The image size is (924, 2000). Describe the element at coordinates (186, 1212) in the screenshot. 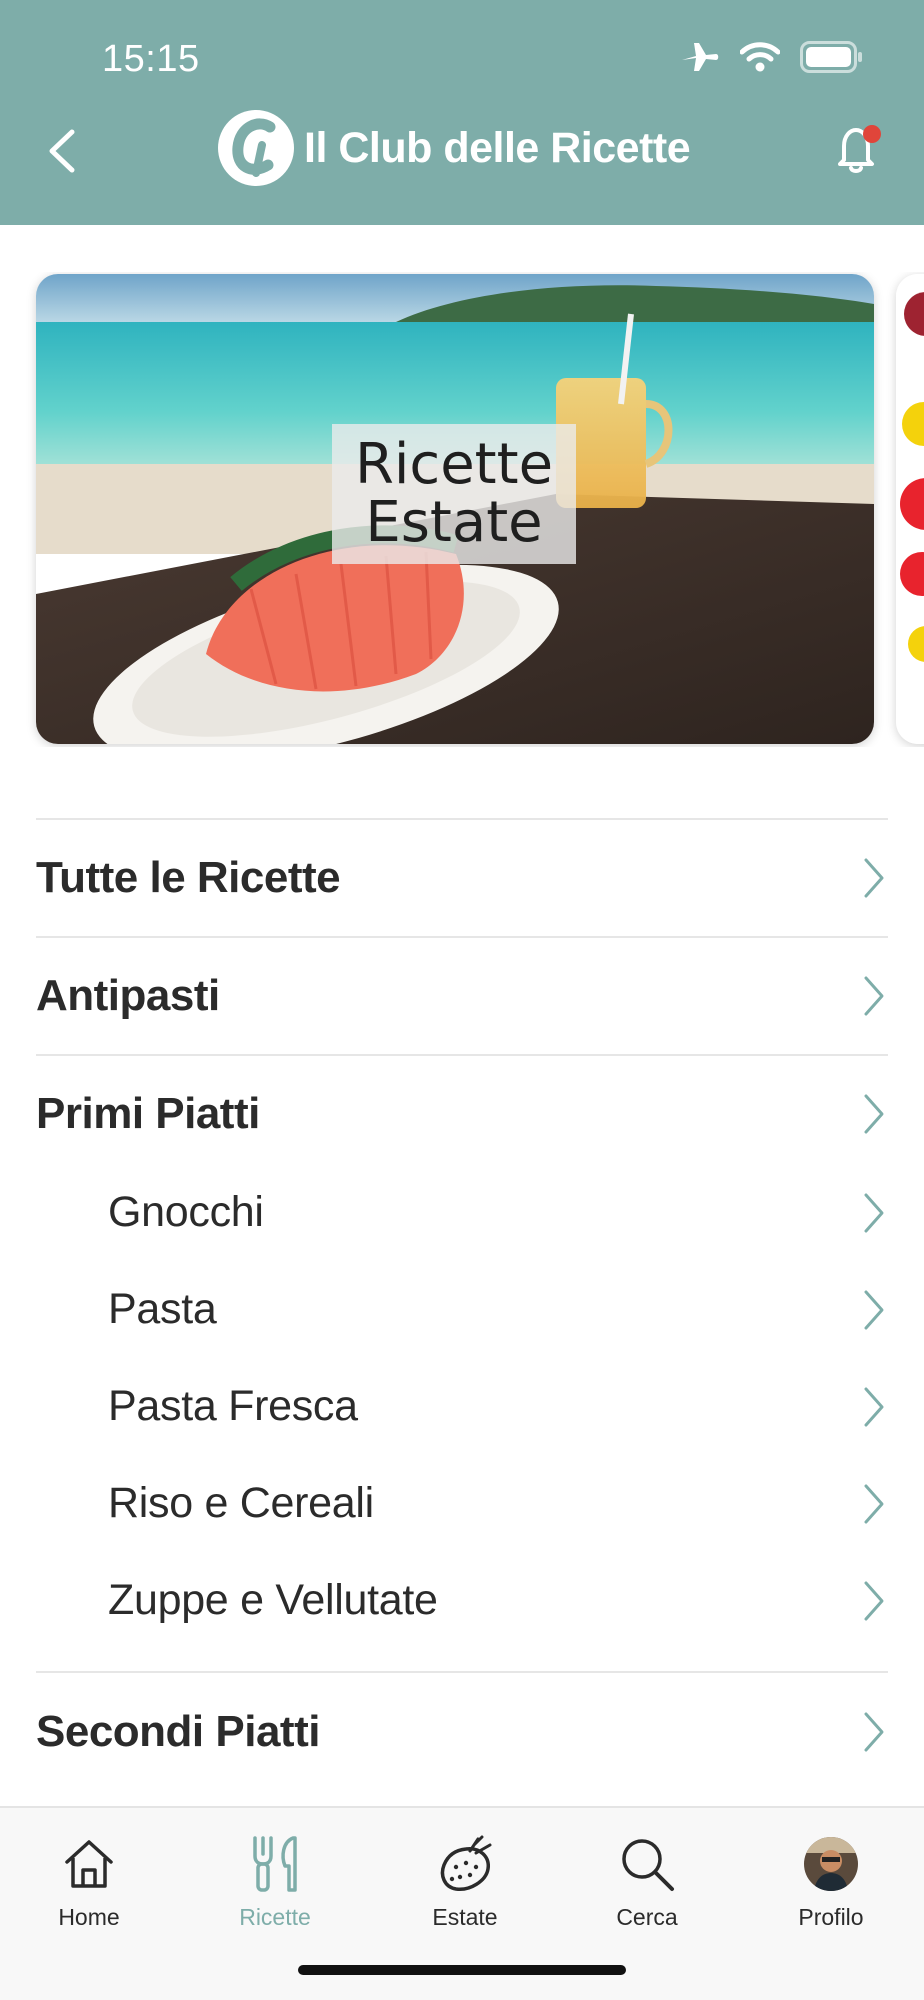

I see `subcategory-label: Gnocchi` at that location.